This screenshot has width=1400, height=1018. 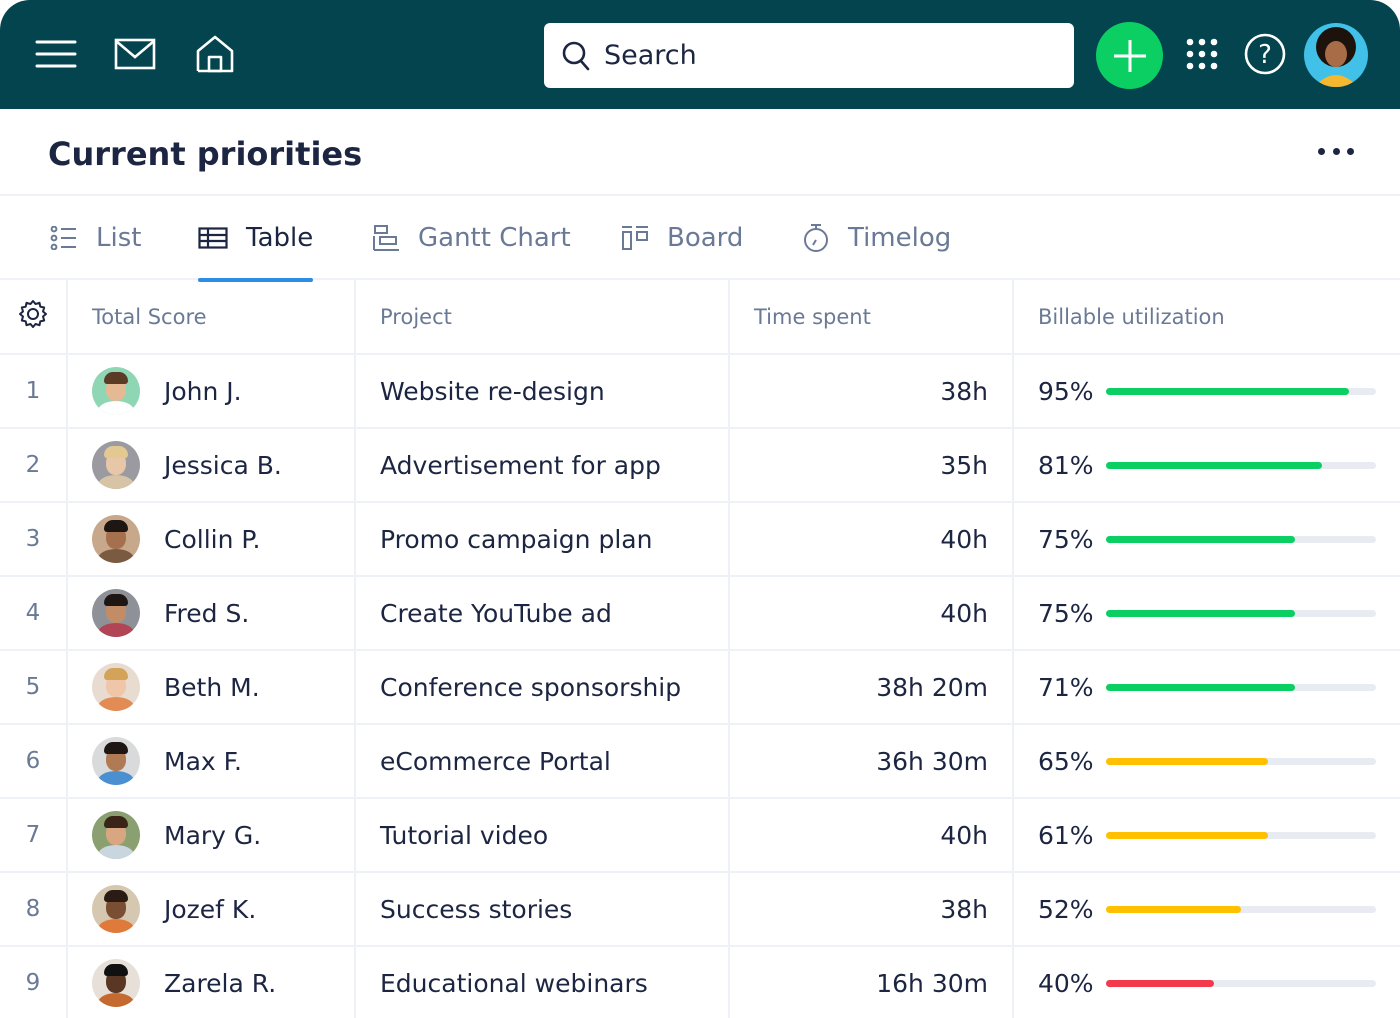 I want to click on time-spent: 16h 30m, so click(x=932, y=983).